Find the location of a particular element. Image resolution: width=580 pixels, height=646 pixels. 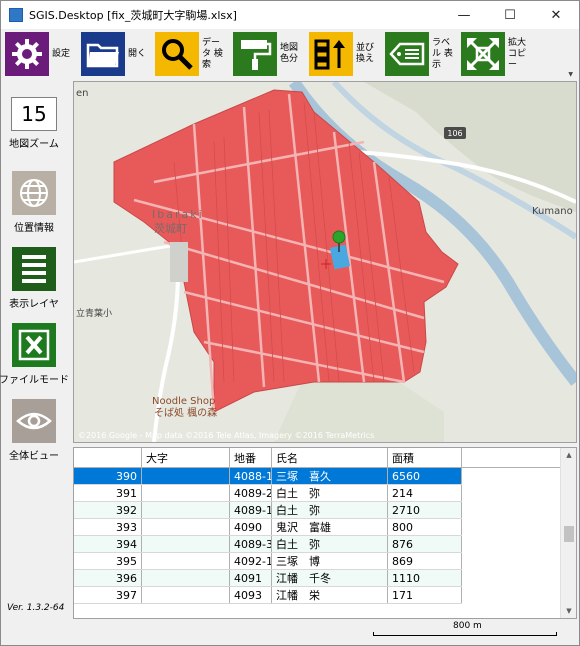

file-mode-button: ファイルモード is located at coordinates (34, 354).